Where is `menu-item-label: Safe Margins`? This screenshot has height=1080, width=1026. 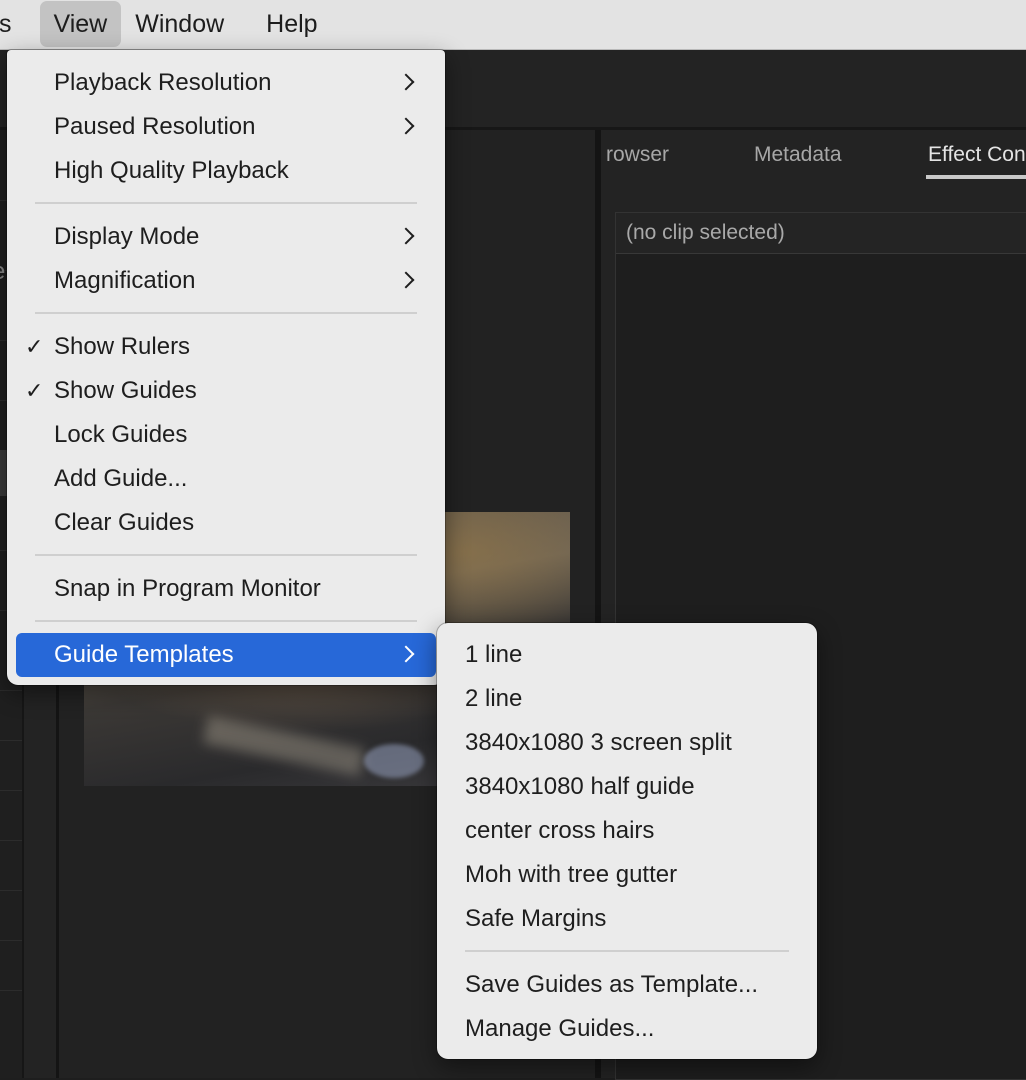
menu-item-label: Safe Margins is located at coordinates (536, 918).